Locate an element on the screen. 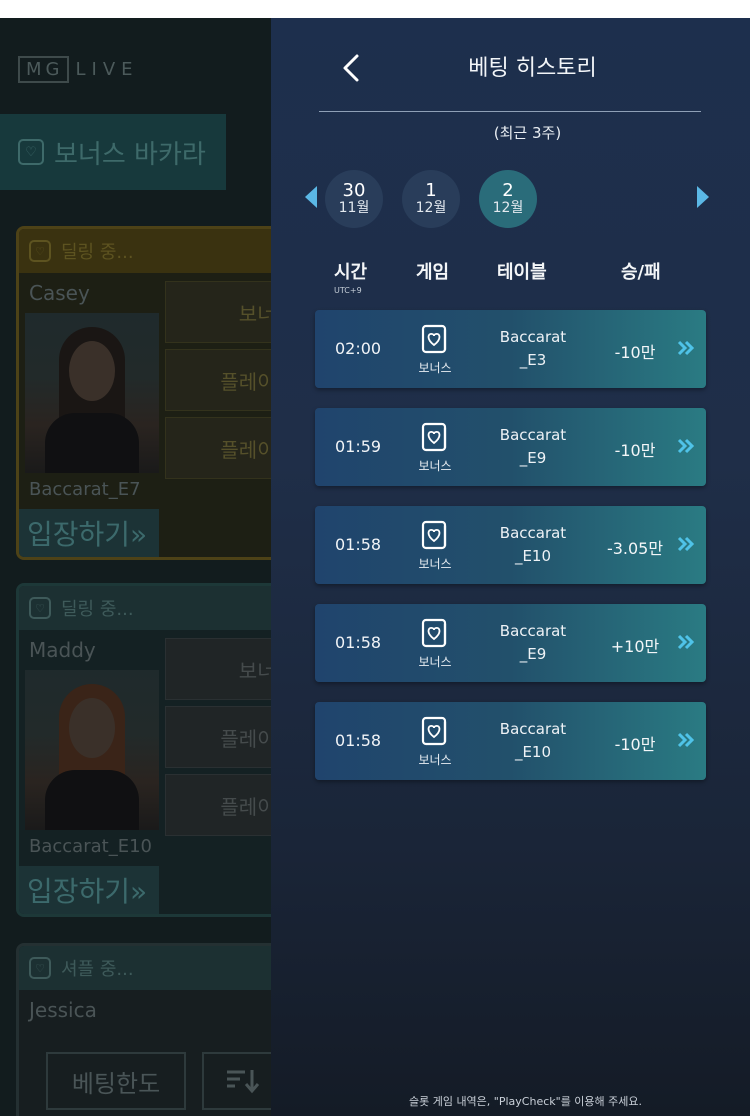  lobby-tab-bonus-baccarat: ♡ 보너스 바카라 is located at coordinates (113, 152).